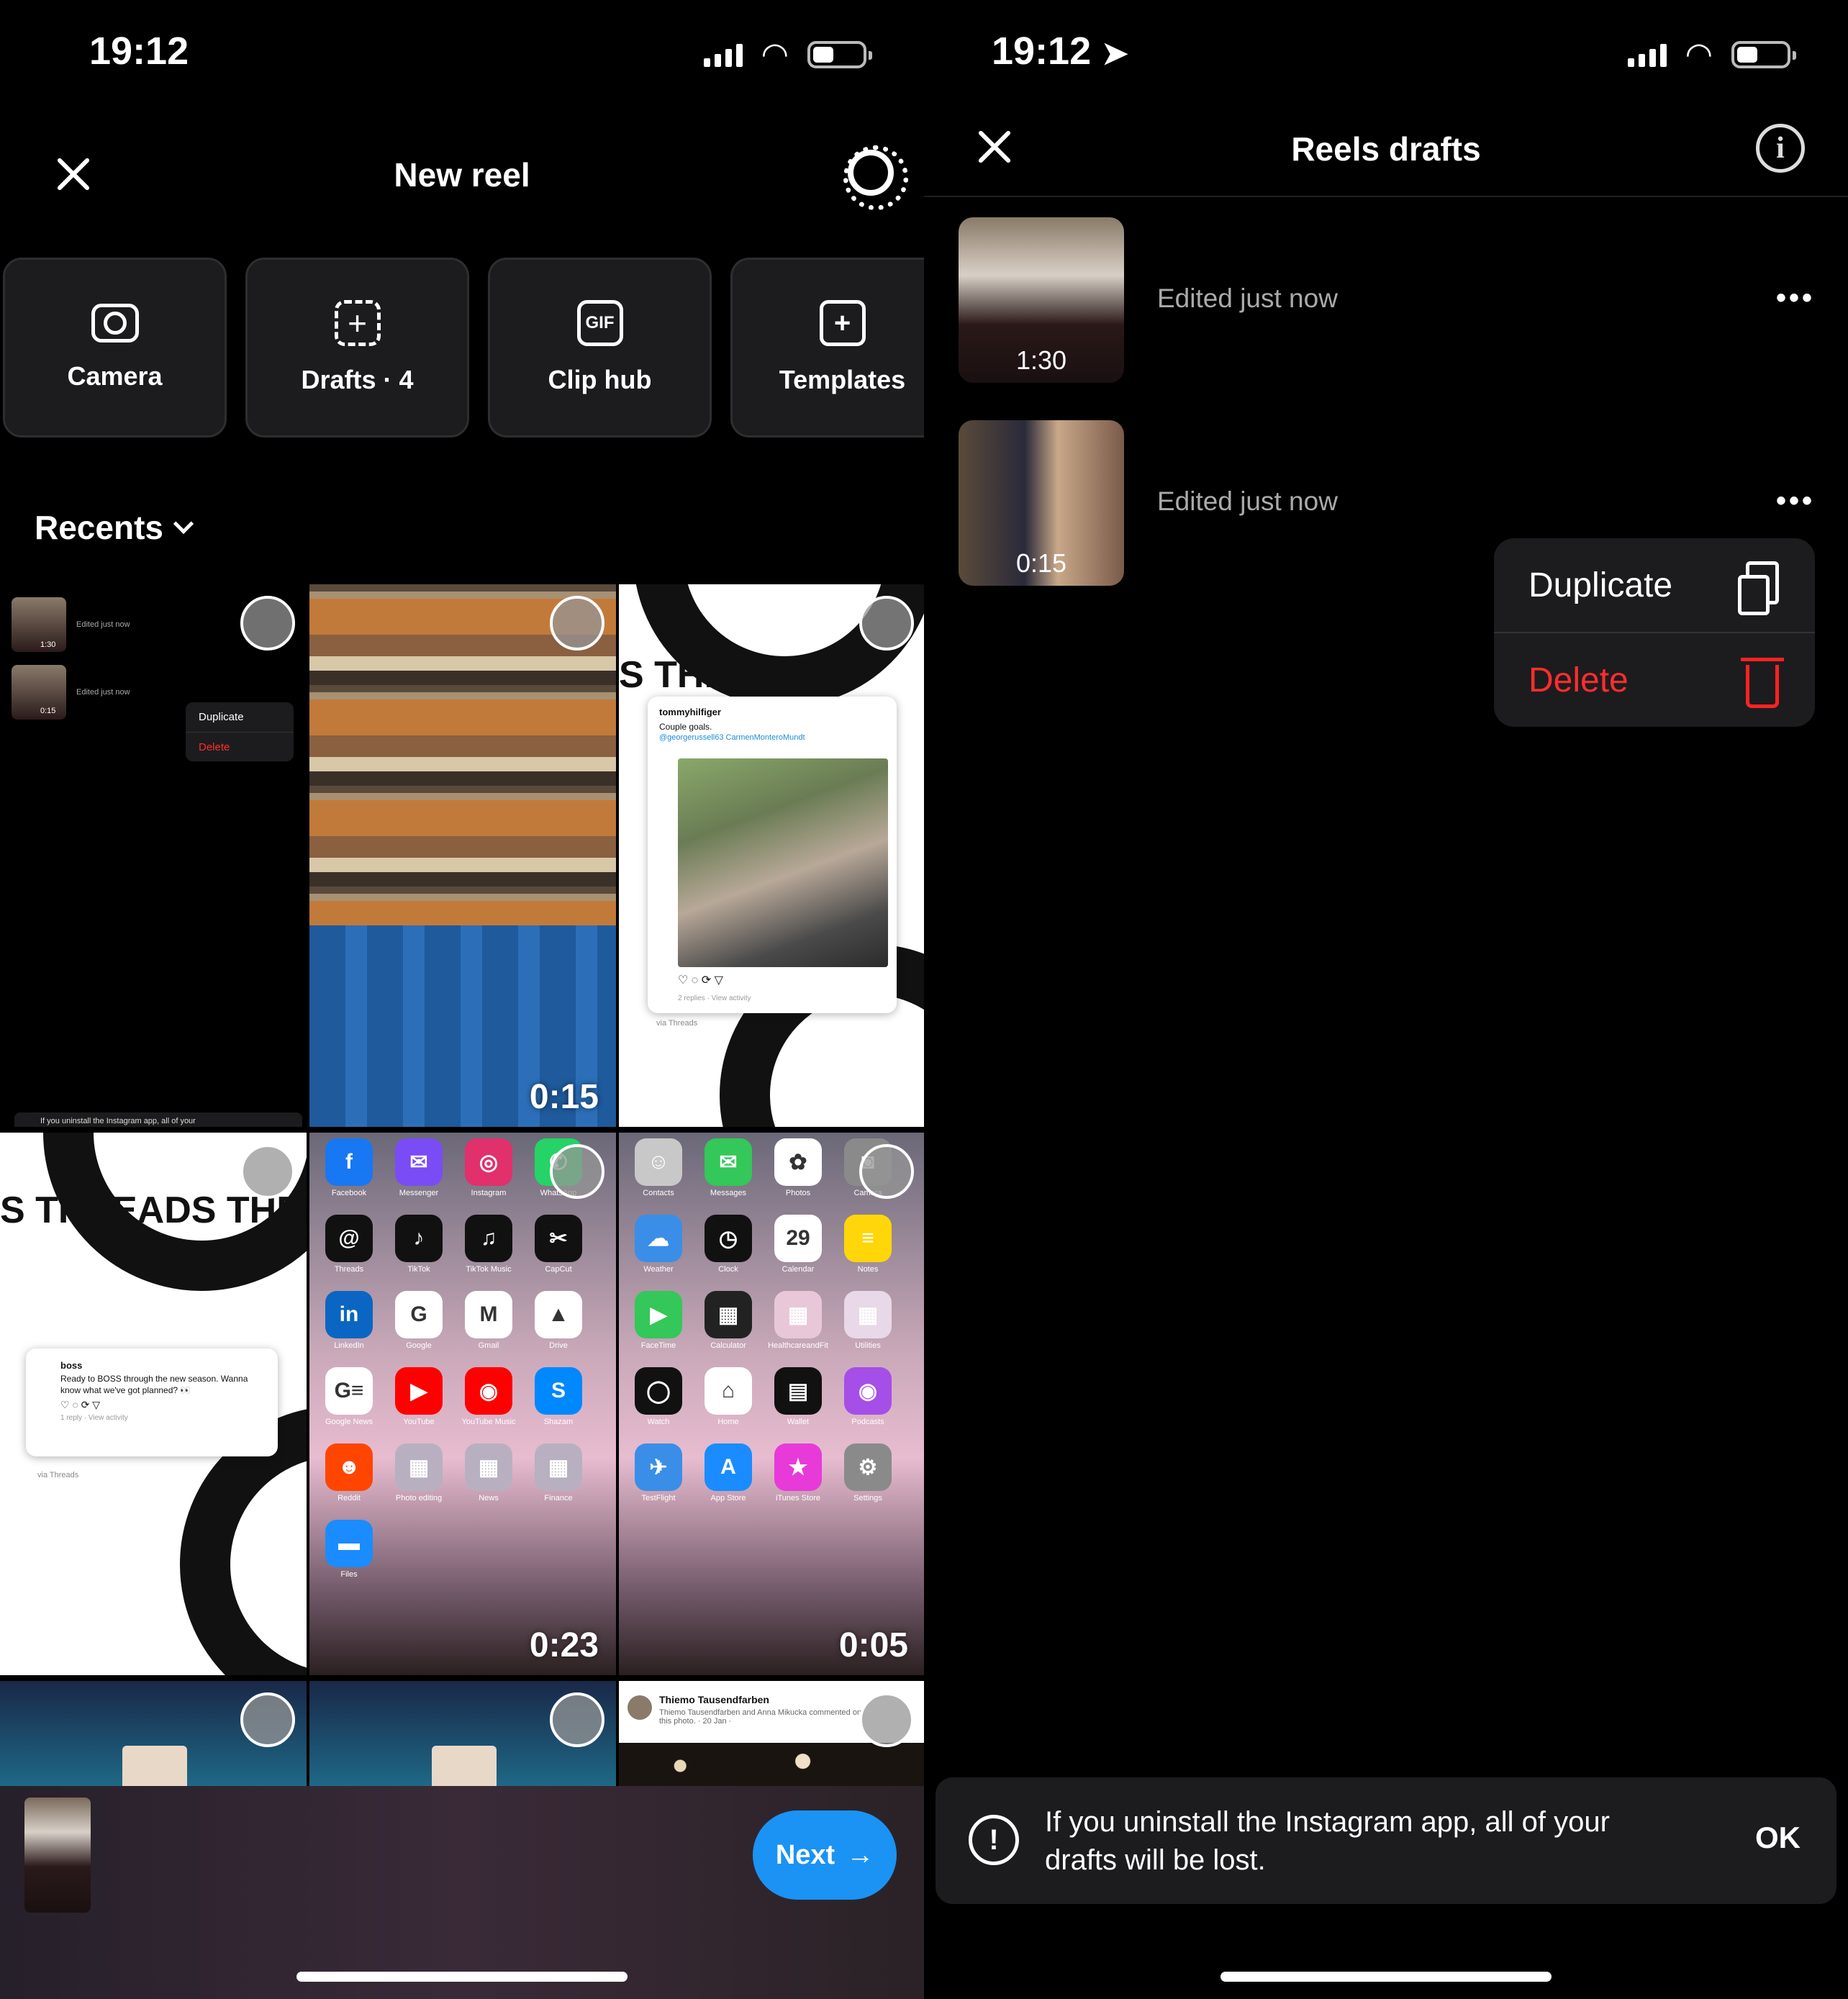 This screenshot has height=1999, width=1848. Describe the element at coordinates (1780, 148) in the screenshot. I see `info-icon: i` at that location.